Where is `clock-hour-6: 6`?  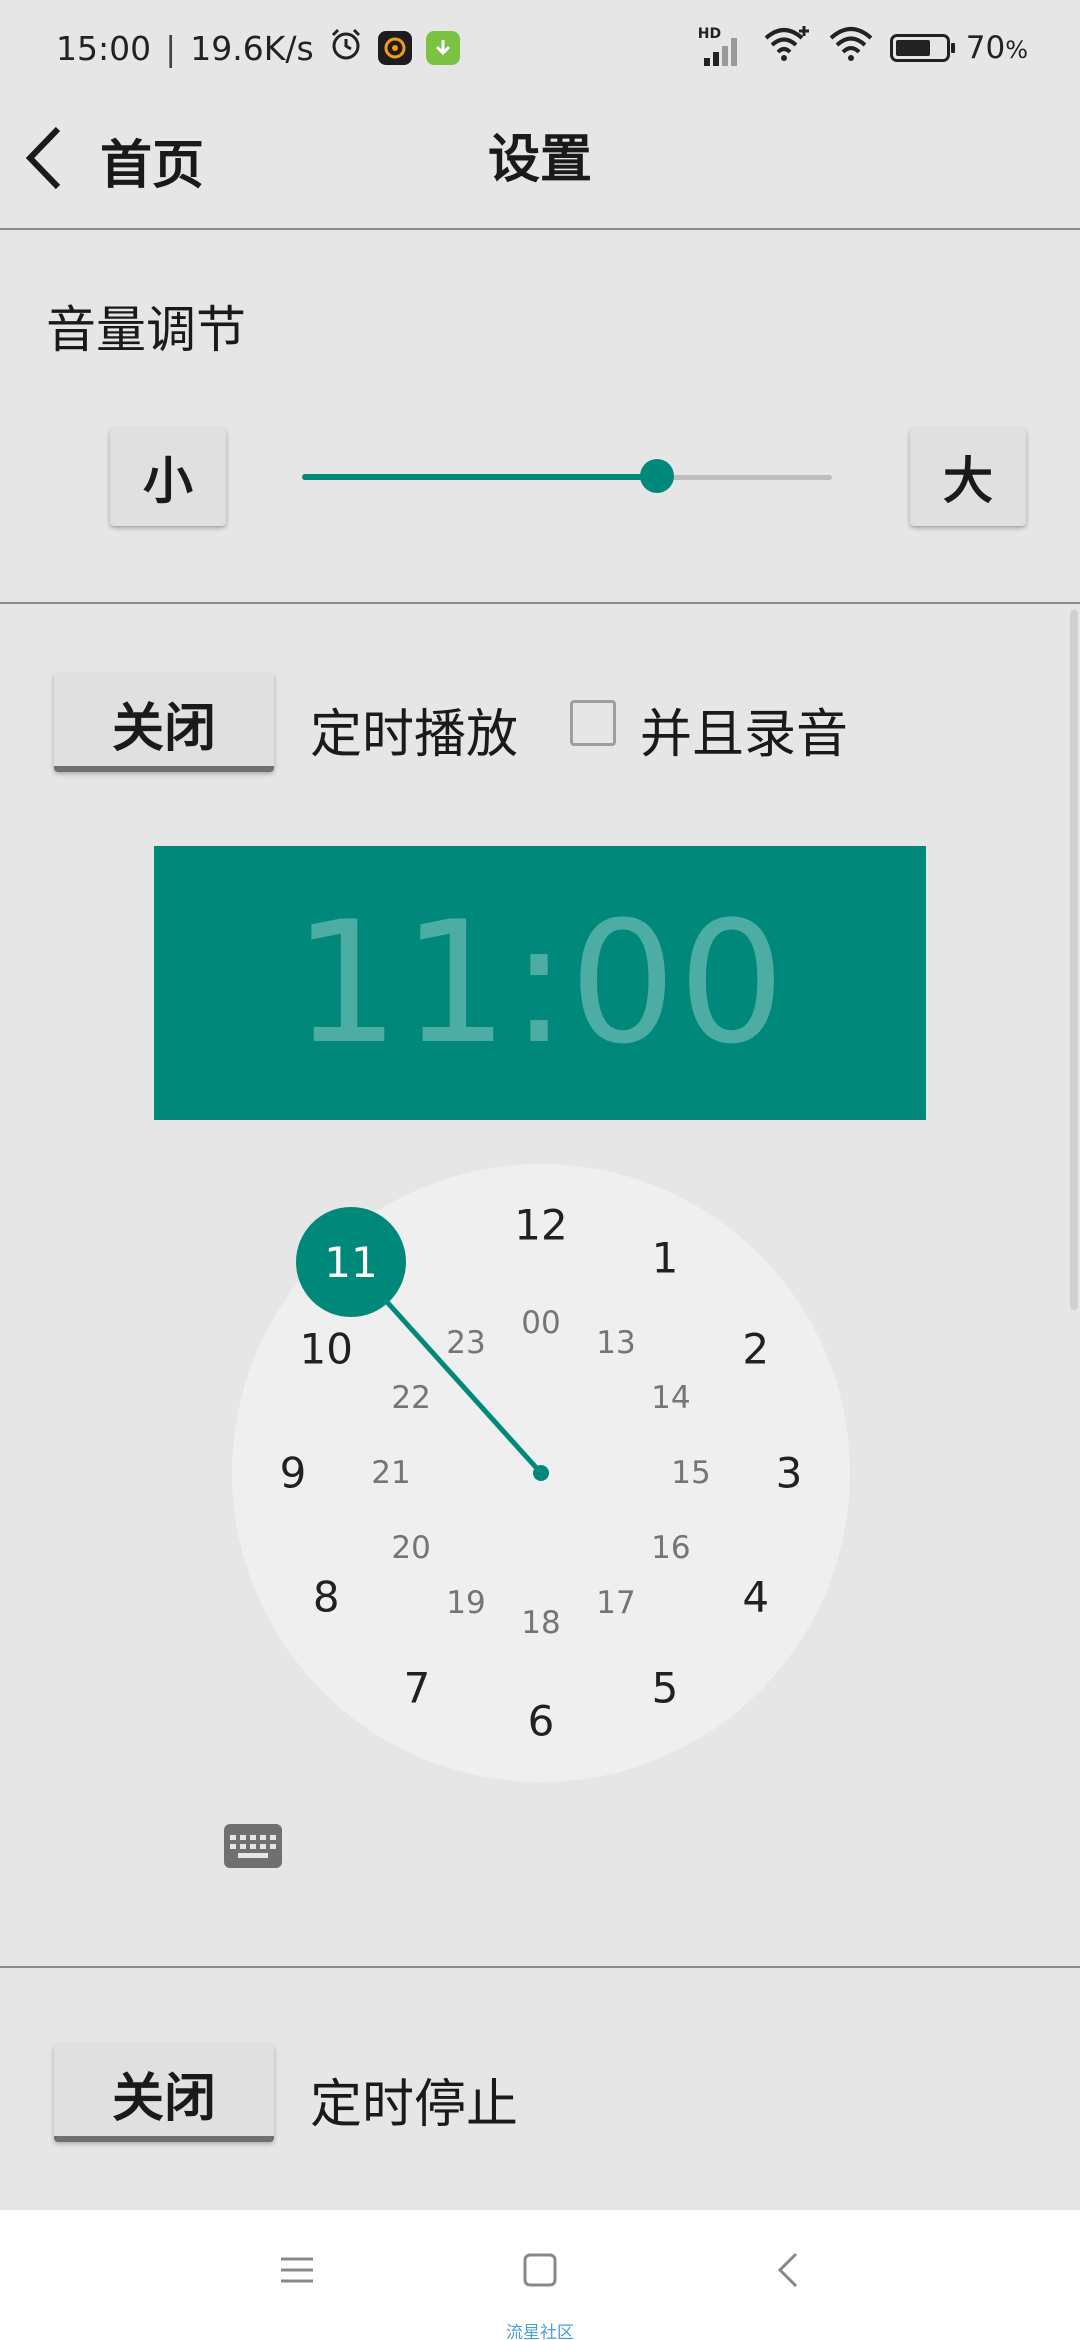
clock-hour-6: 6 is located at coordinates (541, 1721).